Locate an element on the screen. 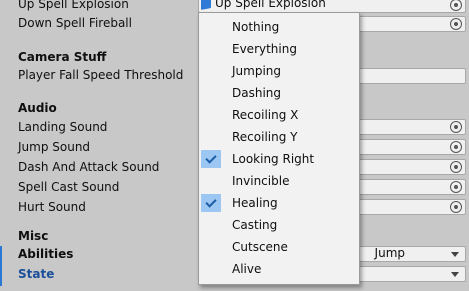  menu-item-recoiling-y: Recoiling Y is located at coordinates (279, 137).